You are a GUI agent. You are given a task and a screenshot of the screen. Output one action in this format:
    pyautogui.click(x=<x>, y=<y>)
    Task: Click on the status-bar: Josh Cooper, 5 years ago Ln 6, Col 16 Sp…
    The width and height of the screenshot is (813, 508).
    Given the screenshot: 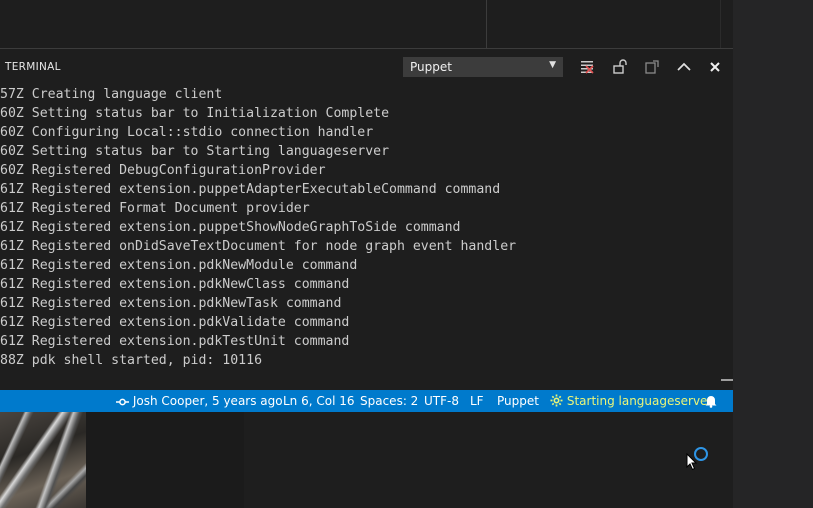 What is the action you would take?
    pyautogui.click(x=366, y=401)
    